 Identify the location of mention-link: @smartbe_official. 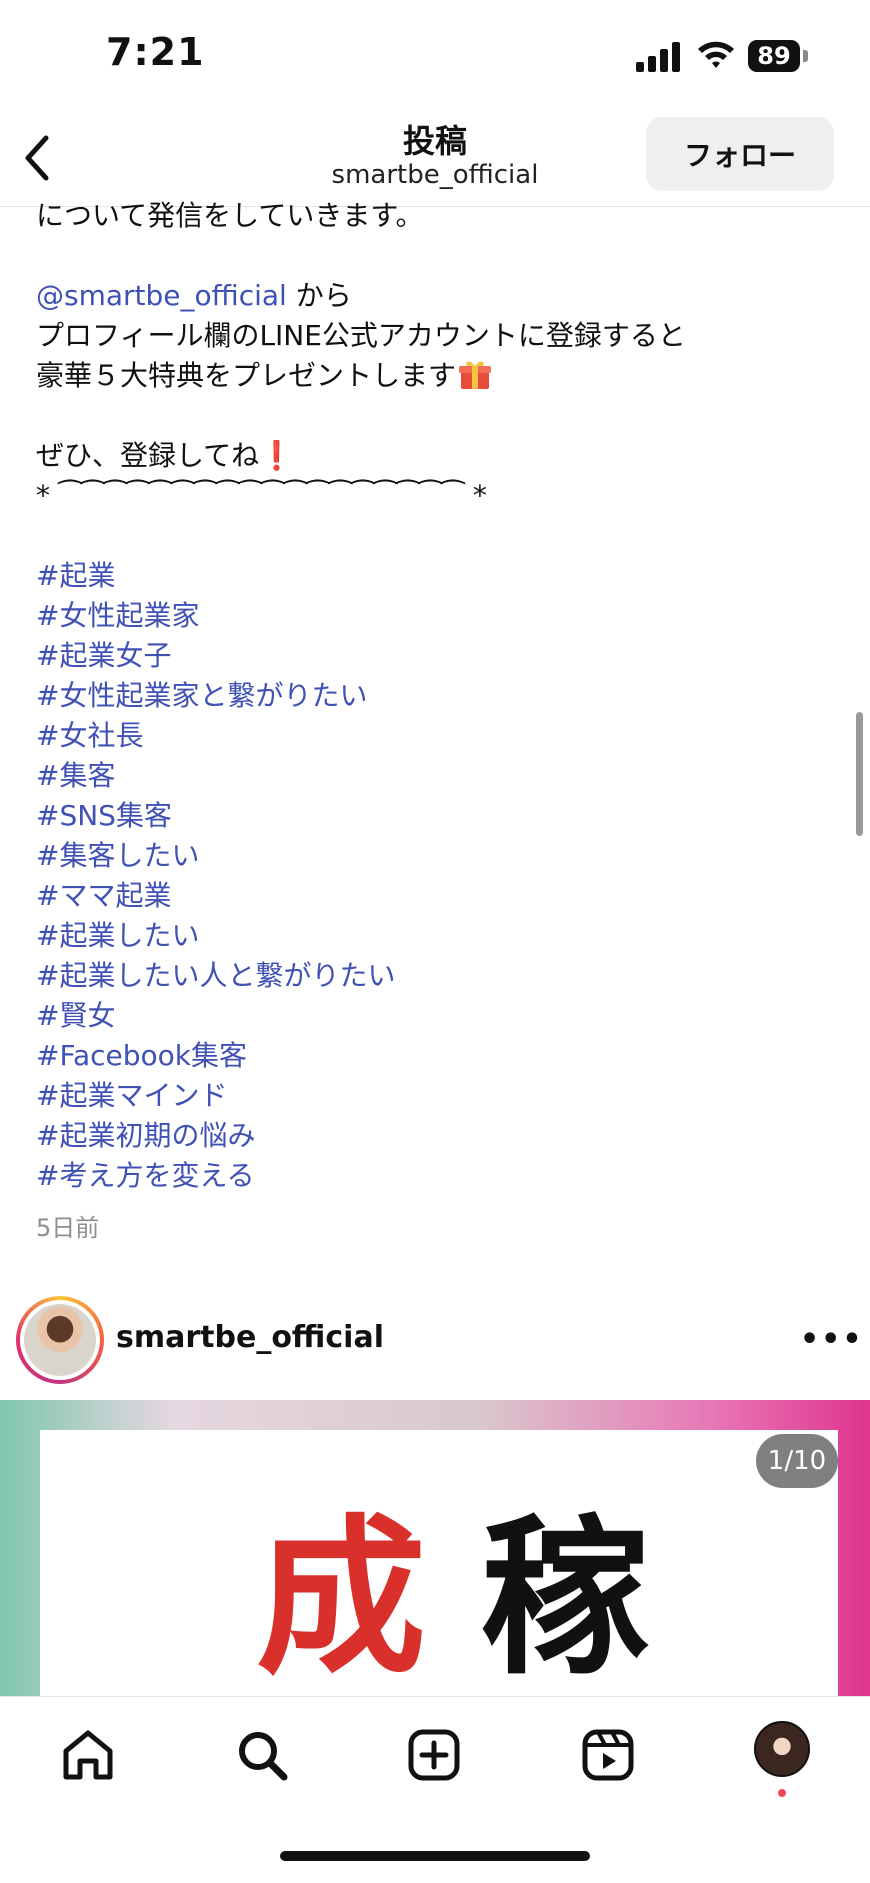
(161, 295).